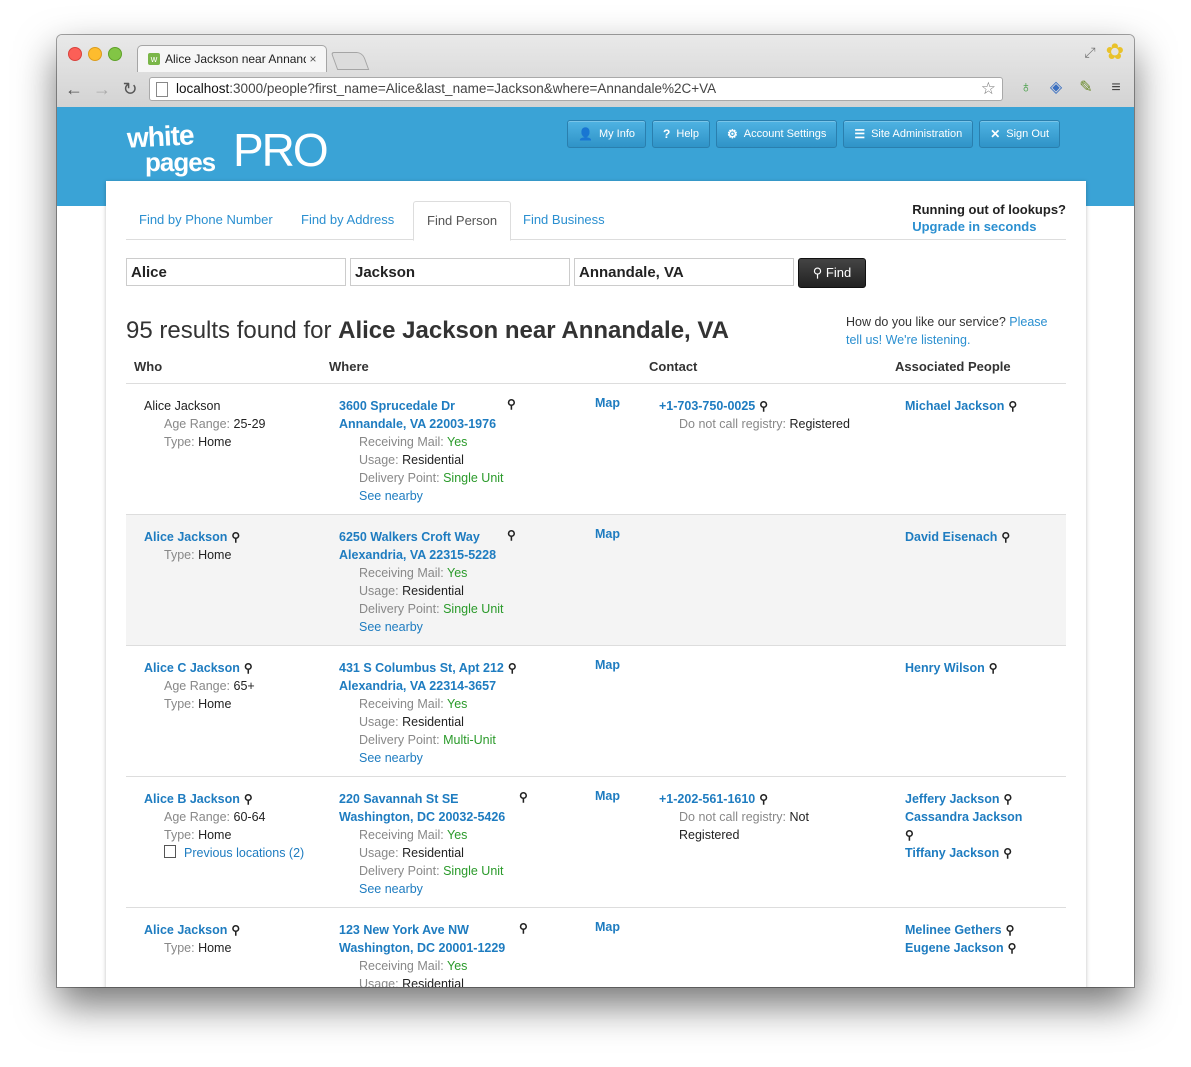  I want to click on extension-blue-icon: ◈, so click(1056, 88).